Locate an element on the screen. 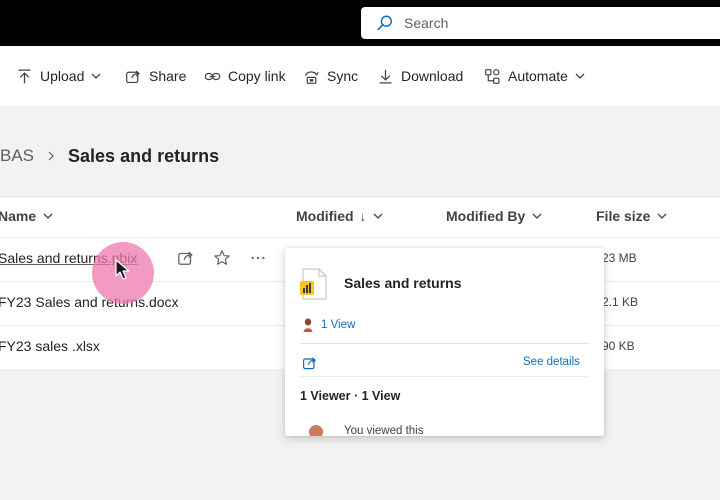 The height and width of the screenshot is (500, 720). automate-button: Automate is located at coordinates (534, 76).